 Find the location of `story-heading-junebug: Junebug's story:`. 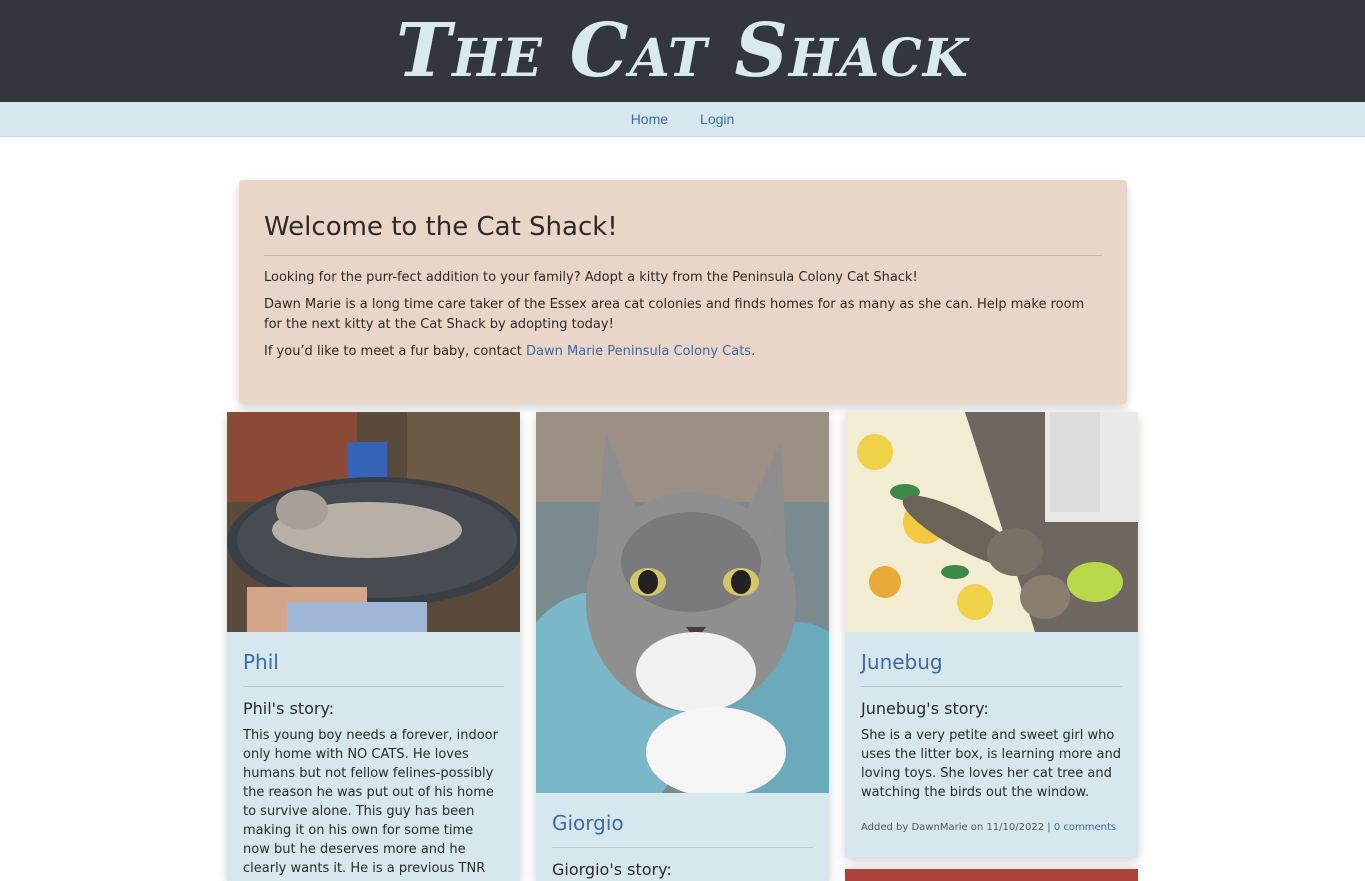

story-heading-junebug: Junebug's story: is located at coordinates (925, 708).